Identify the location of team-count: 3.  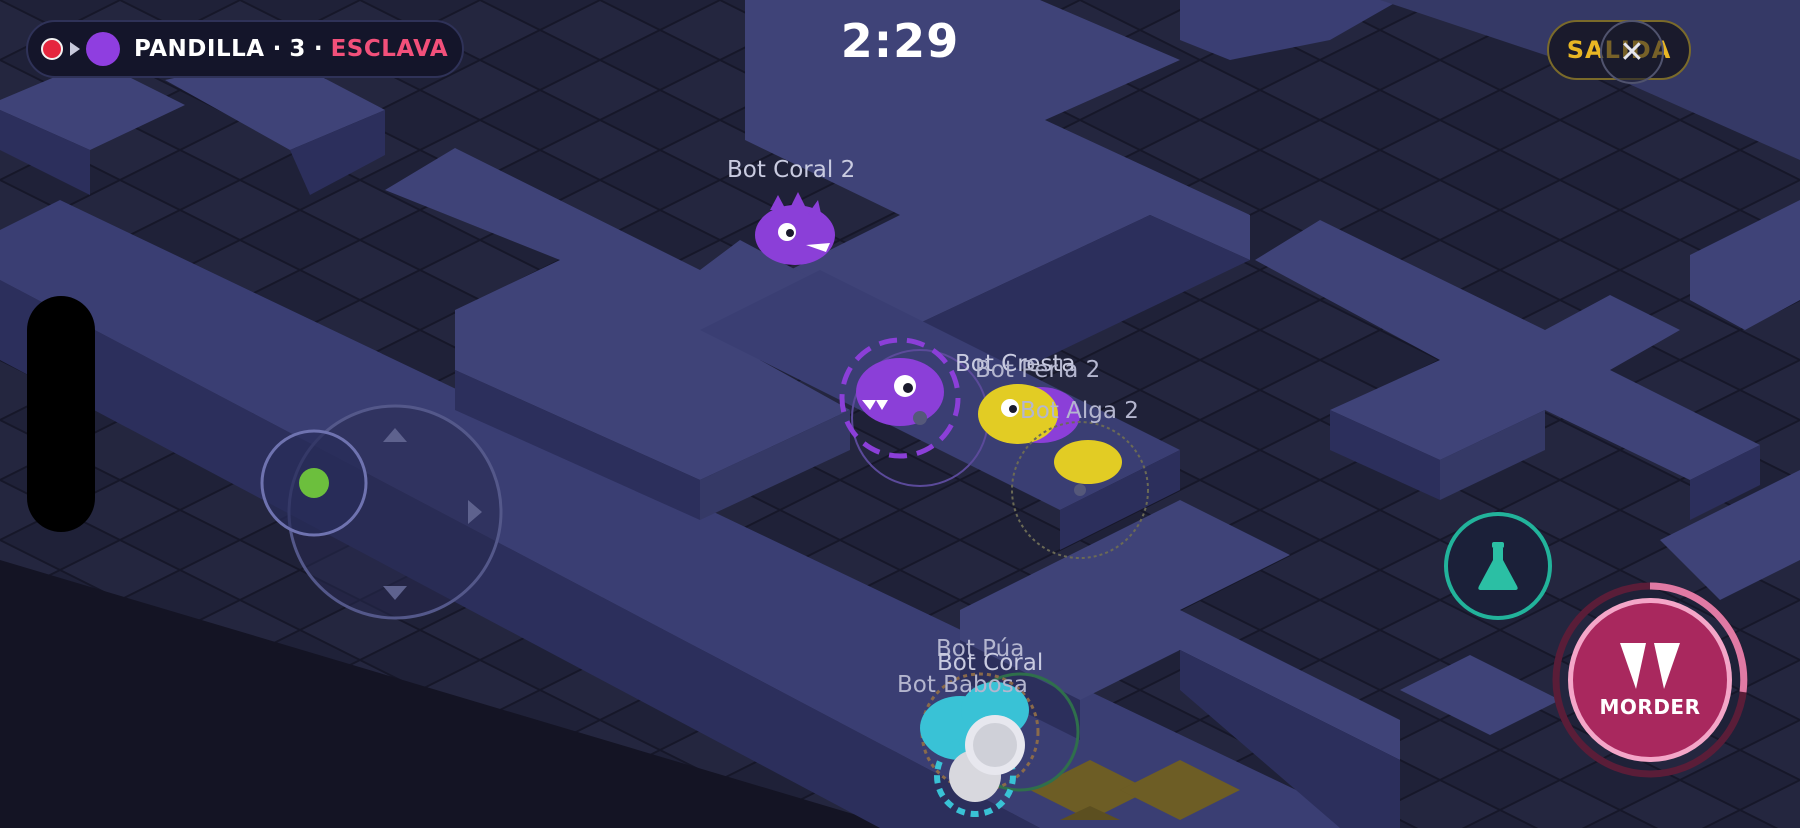
(297, 49).